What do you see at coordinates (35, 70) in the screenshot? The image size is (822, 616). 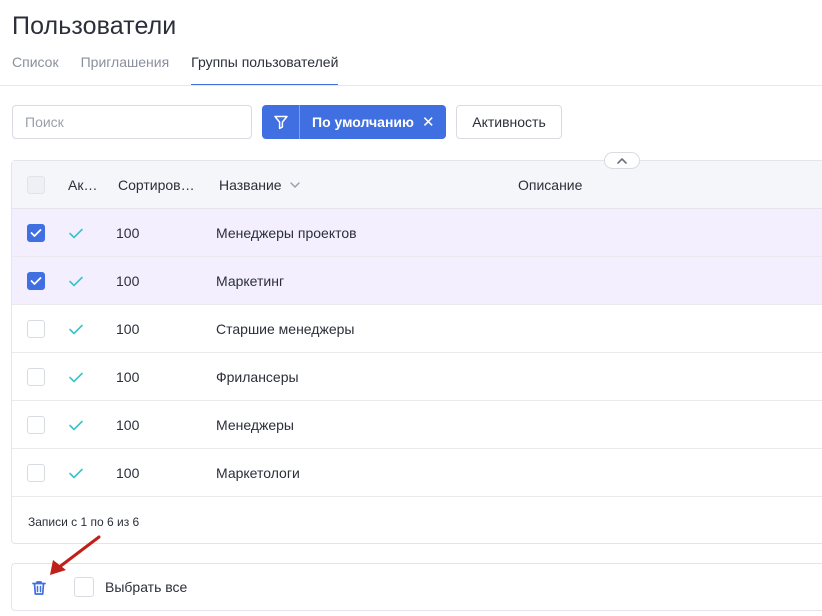 I see `tab-list: Список` at bounding box center [35, 70].